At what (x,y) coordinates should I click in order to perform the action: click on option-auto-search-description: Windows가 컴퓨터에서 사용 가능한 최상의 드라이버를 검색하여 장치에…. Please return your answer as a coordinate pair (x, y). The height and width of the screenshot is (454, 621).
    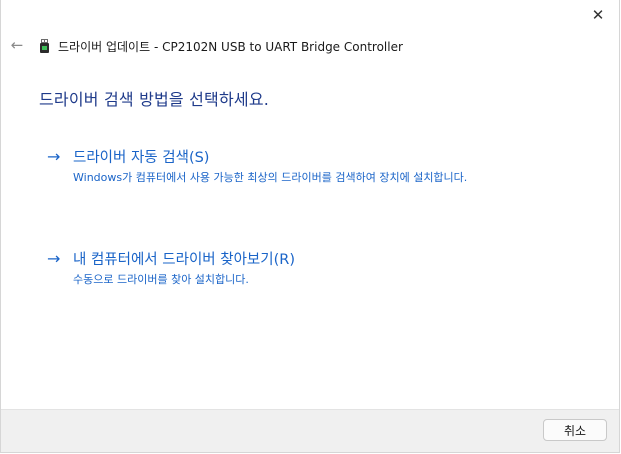
    Looking at the image, I should click on (270, 177).